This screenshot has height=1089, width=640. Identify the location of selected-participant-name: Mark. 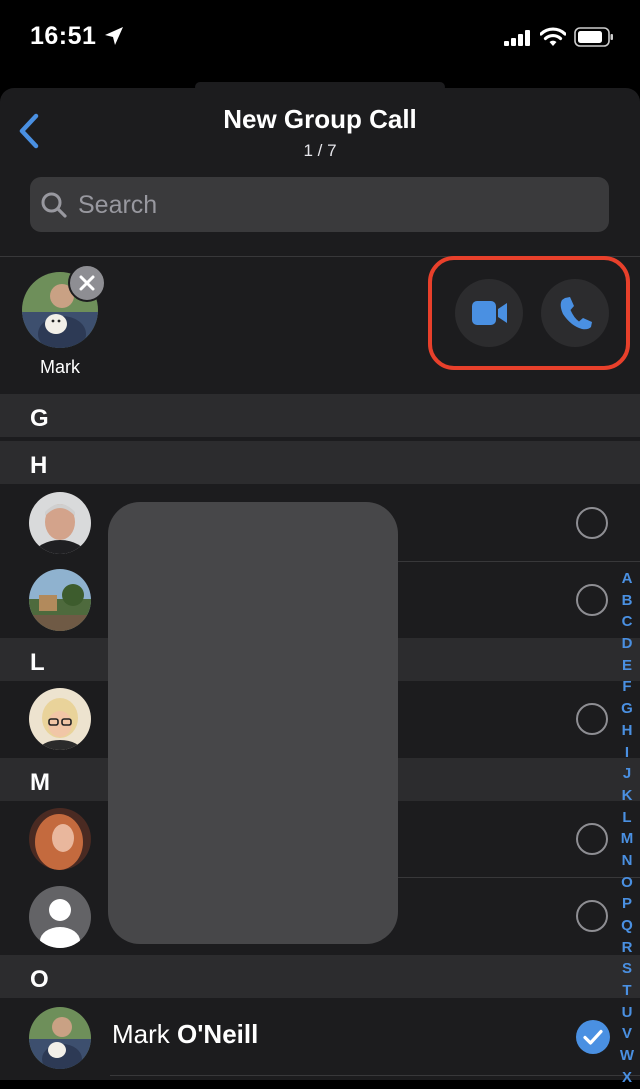
(60, 367).